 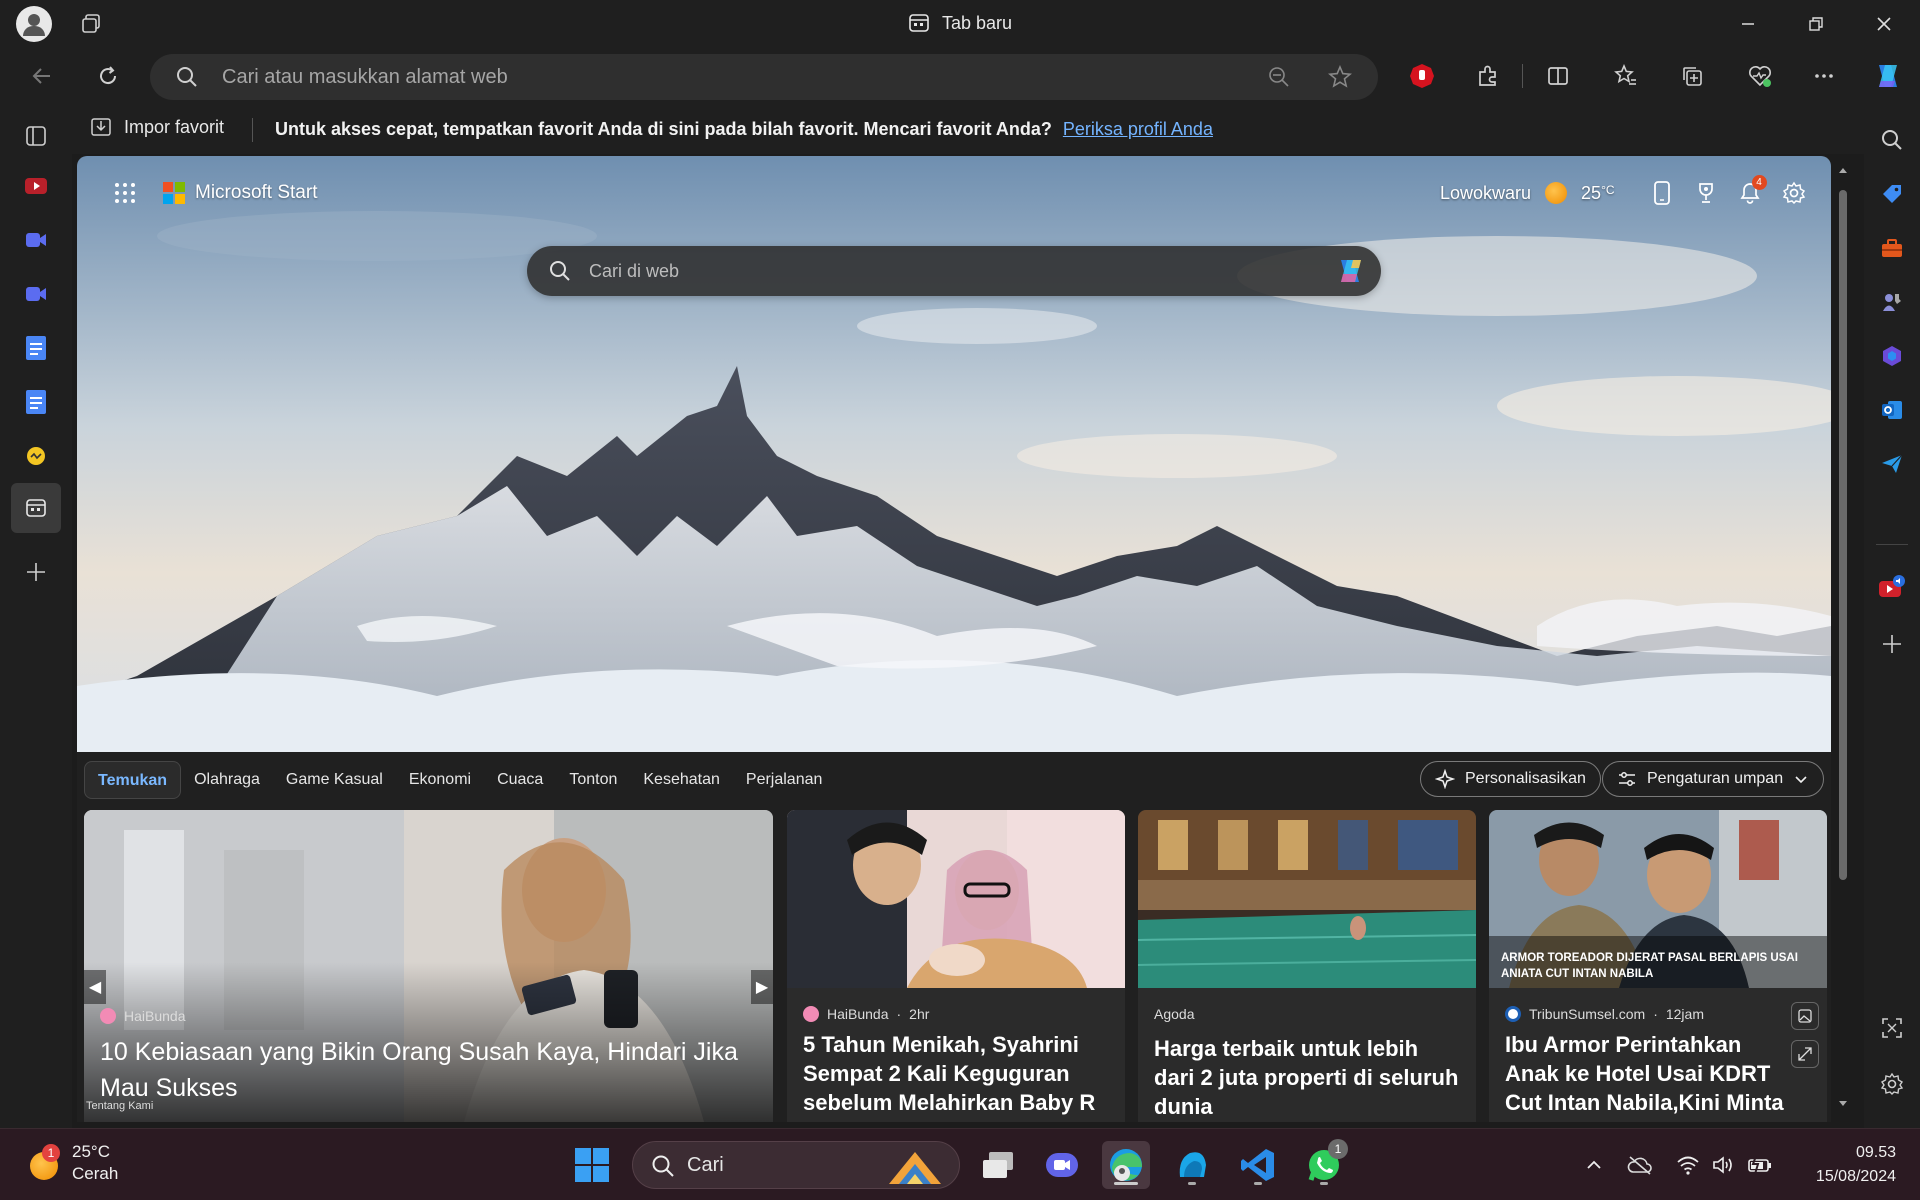 I want to click on page-settings-gear-icon, so click(x=1794, y=193).